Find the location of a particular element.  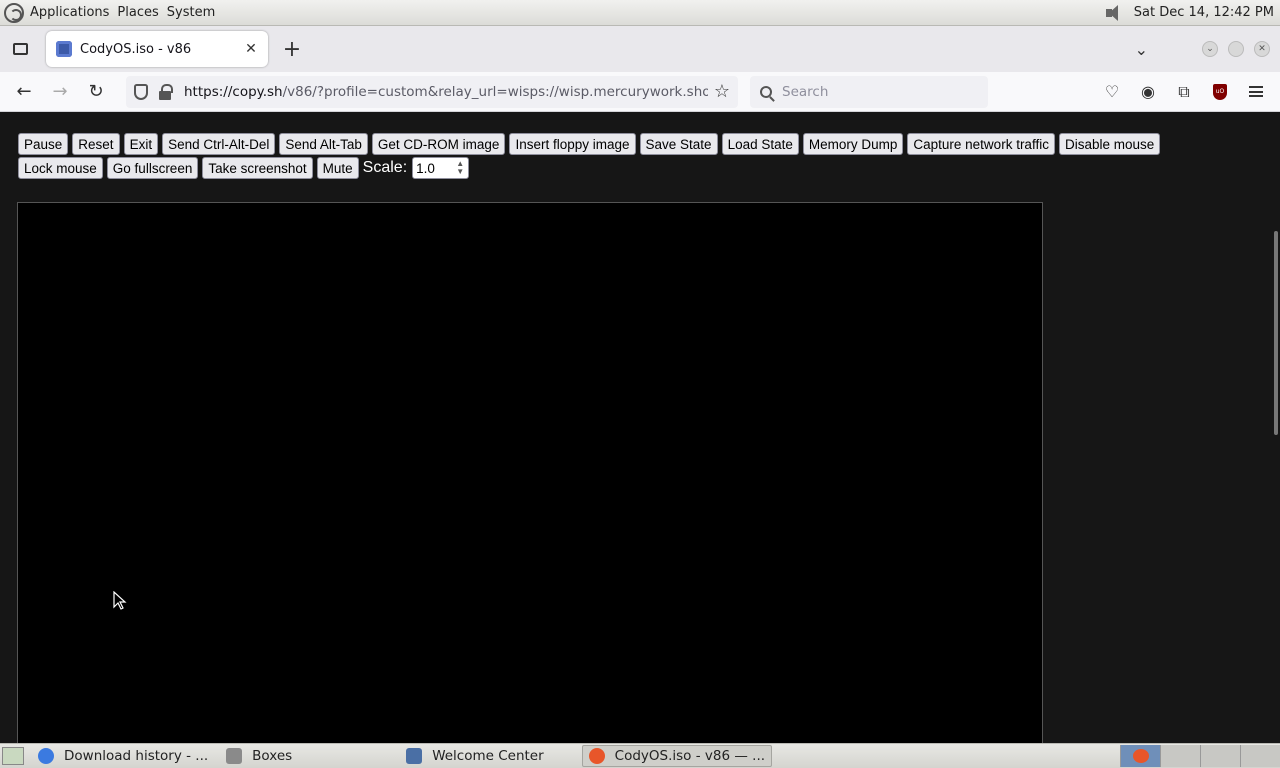

taskbar-item-welcome-center: Welcome Center is located at coordinates (474, 756).